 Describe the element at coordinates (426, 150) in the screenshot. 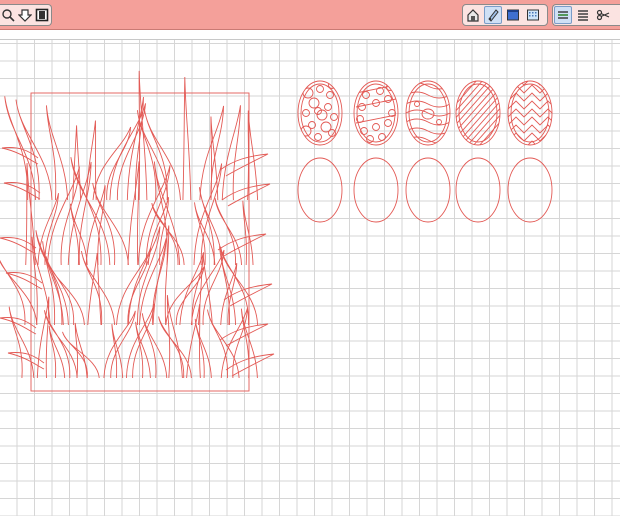

I see `egg-set` at that location.